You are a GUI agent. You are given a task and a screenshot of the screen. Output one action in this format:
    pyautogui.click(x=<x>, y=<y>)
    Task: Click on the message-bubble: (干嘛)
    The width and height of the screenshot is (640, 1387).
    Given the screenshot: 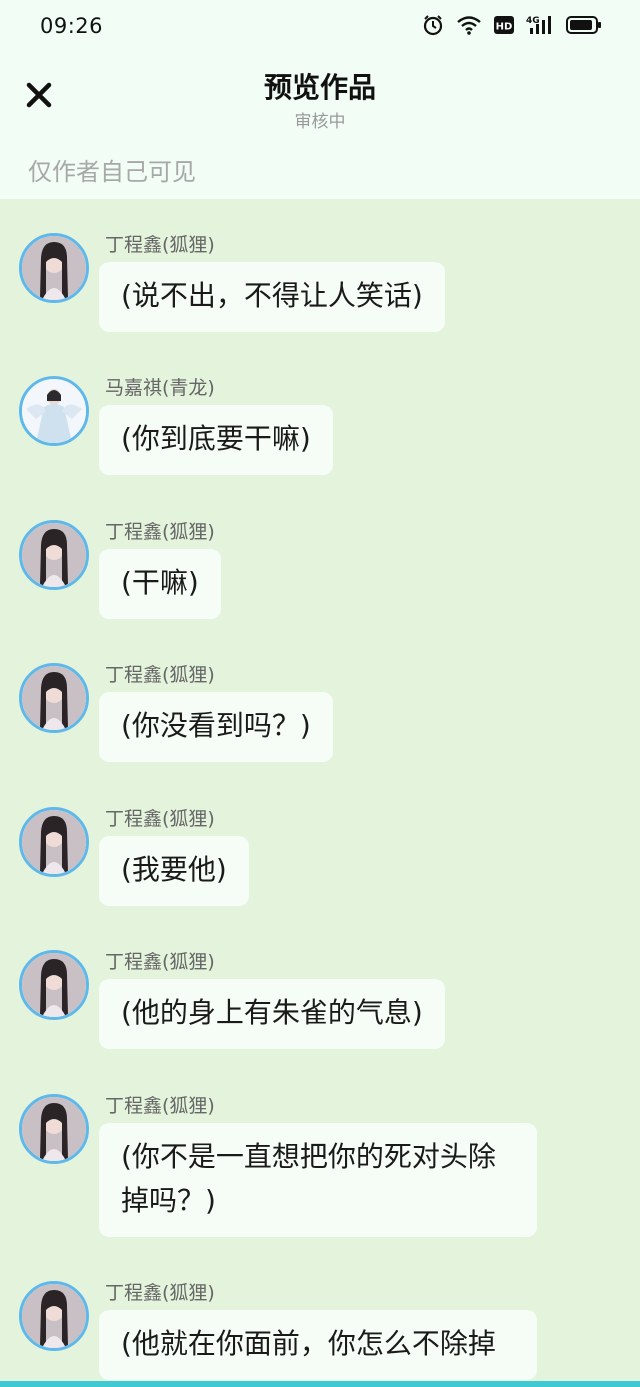 What is the action you would take?
    pyautogui.click(x=160, y=584)
    